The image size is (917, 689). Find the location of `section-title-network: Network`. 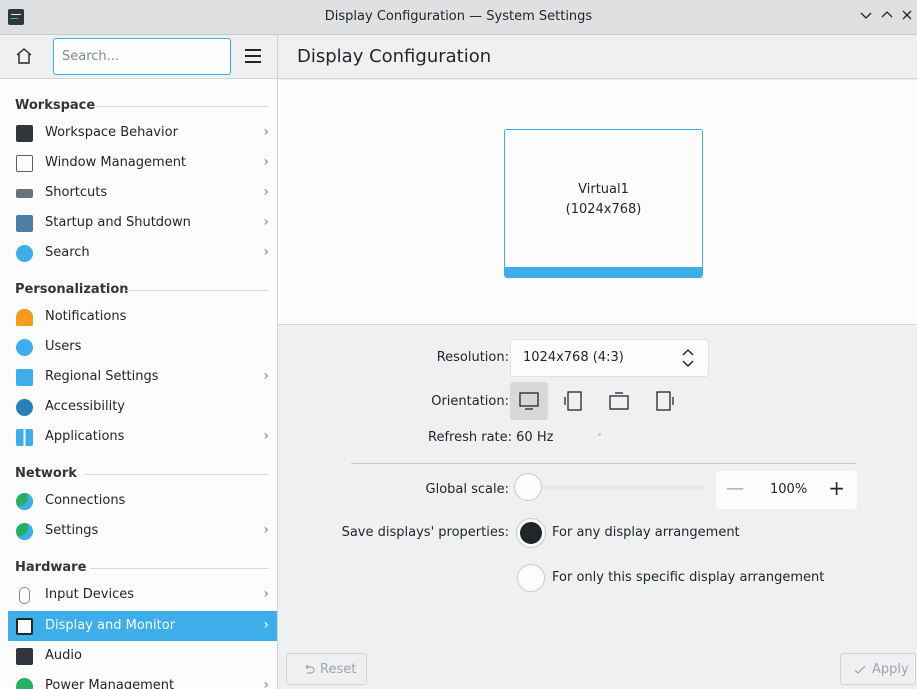

section-title-network: Network is located at coordinates (46, 473).